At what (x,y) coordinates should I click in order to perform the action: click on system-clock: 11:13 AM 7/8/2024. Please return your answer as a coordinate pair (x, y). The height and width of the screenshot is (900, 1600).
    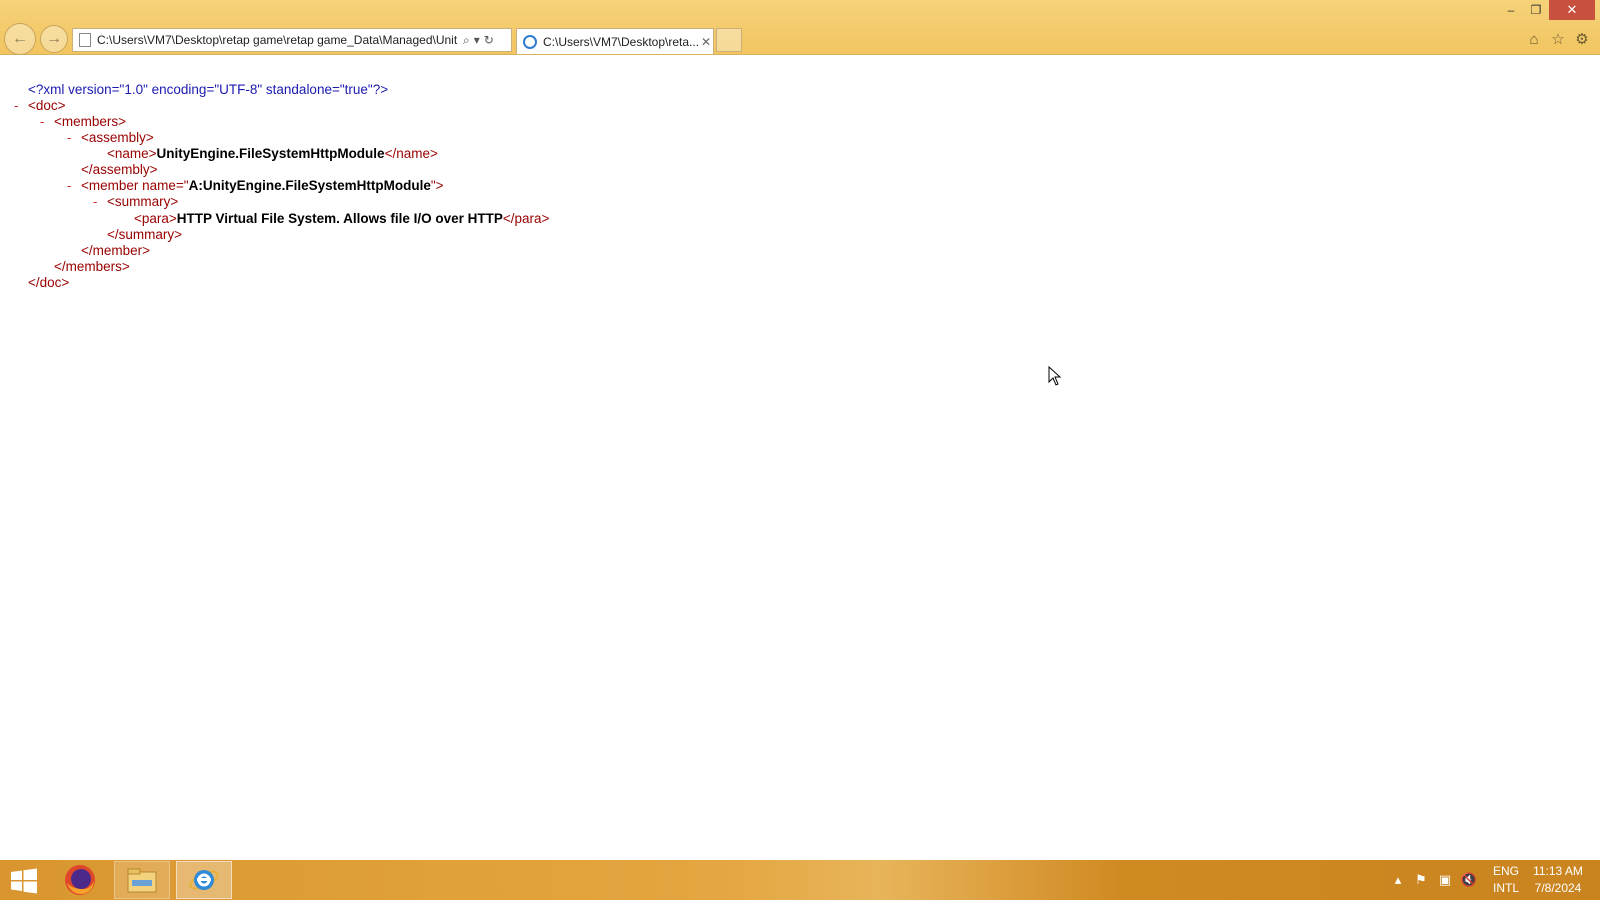
    Looking at the image, I should click on (1558, 880).